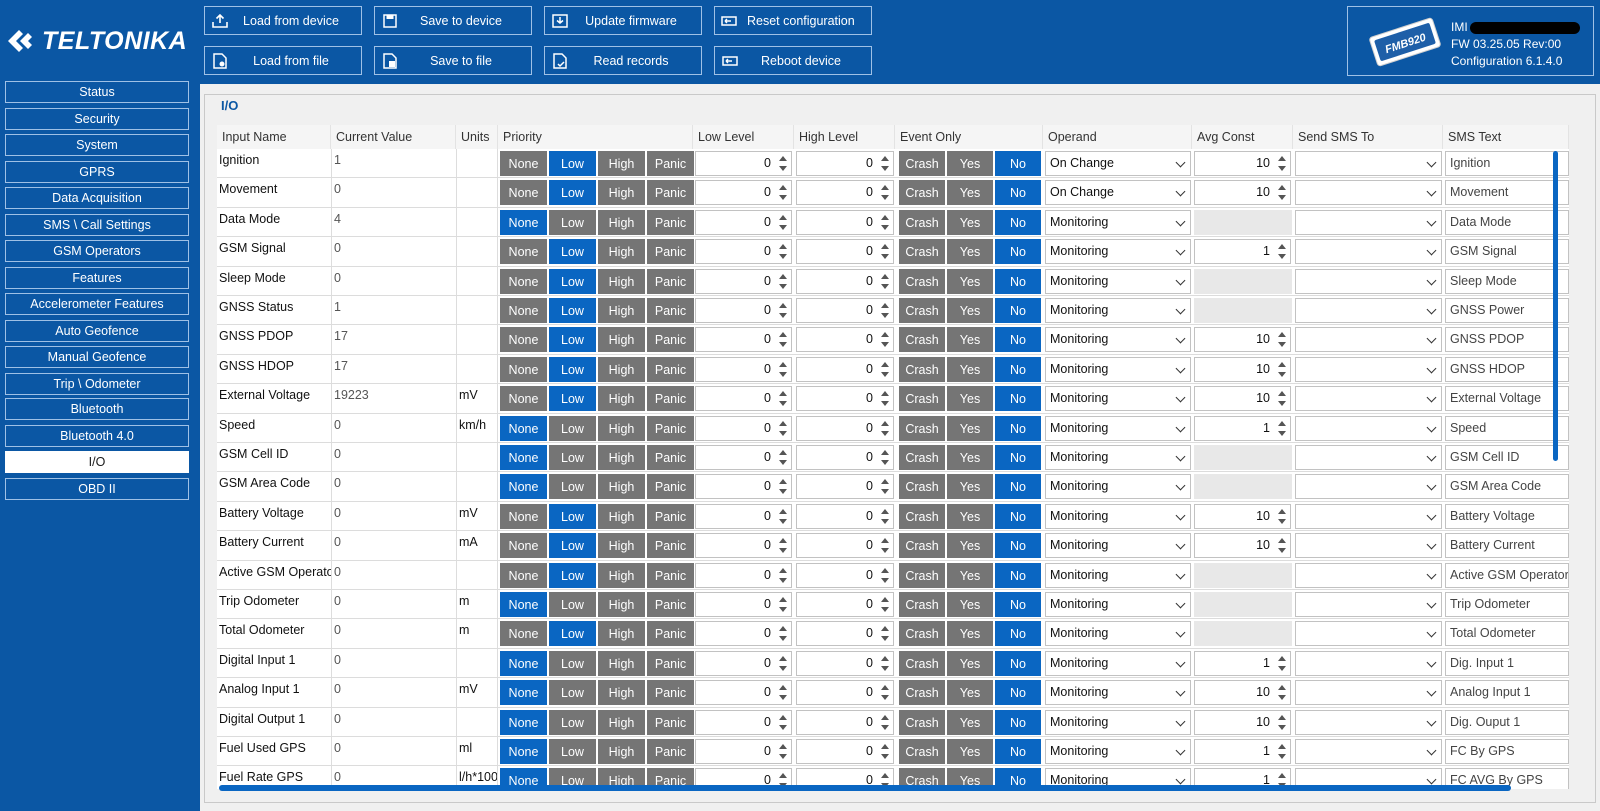 The width and height of the screenshot is (1600, 811). What do you see at coordinates (97, 198) in the screenshot?
I see `sidebar-item-data-acquisition: Data Acquisition` at bounding box center [97, 198].